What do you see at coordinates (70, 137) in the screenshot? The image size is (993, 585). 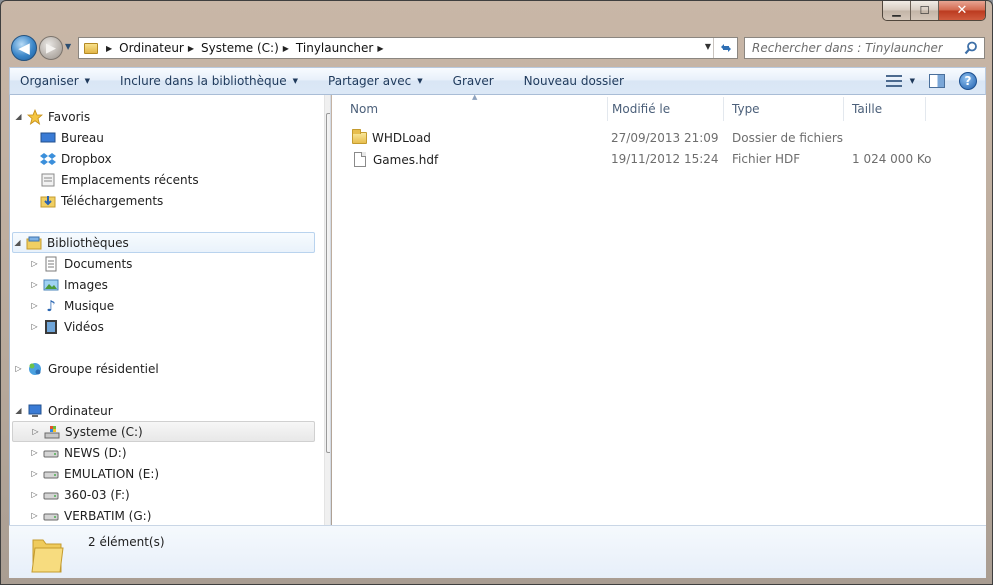 I see `tree-item-desktop: Bureau` at bounding box center [70, 137].